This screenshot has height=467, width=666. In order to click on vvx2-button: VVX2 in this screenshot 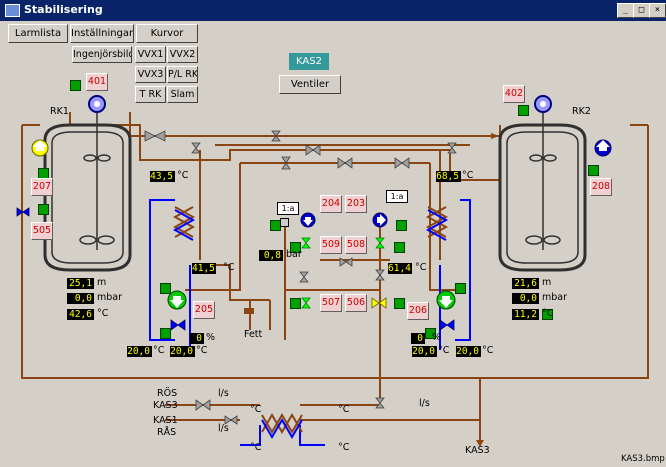, I will do `click(182, 54)`.